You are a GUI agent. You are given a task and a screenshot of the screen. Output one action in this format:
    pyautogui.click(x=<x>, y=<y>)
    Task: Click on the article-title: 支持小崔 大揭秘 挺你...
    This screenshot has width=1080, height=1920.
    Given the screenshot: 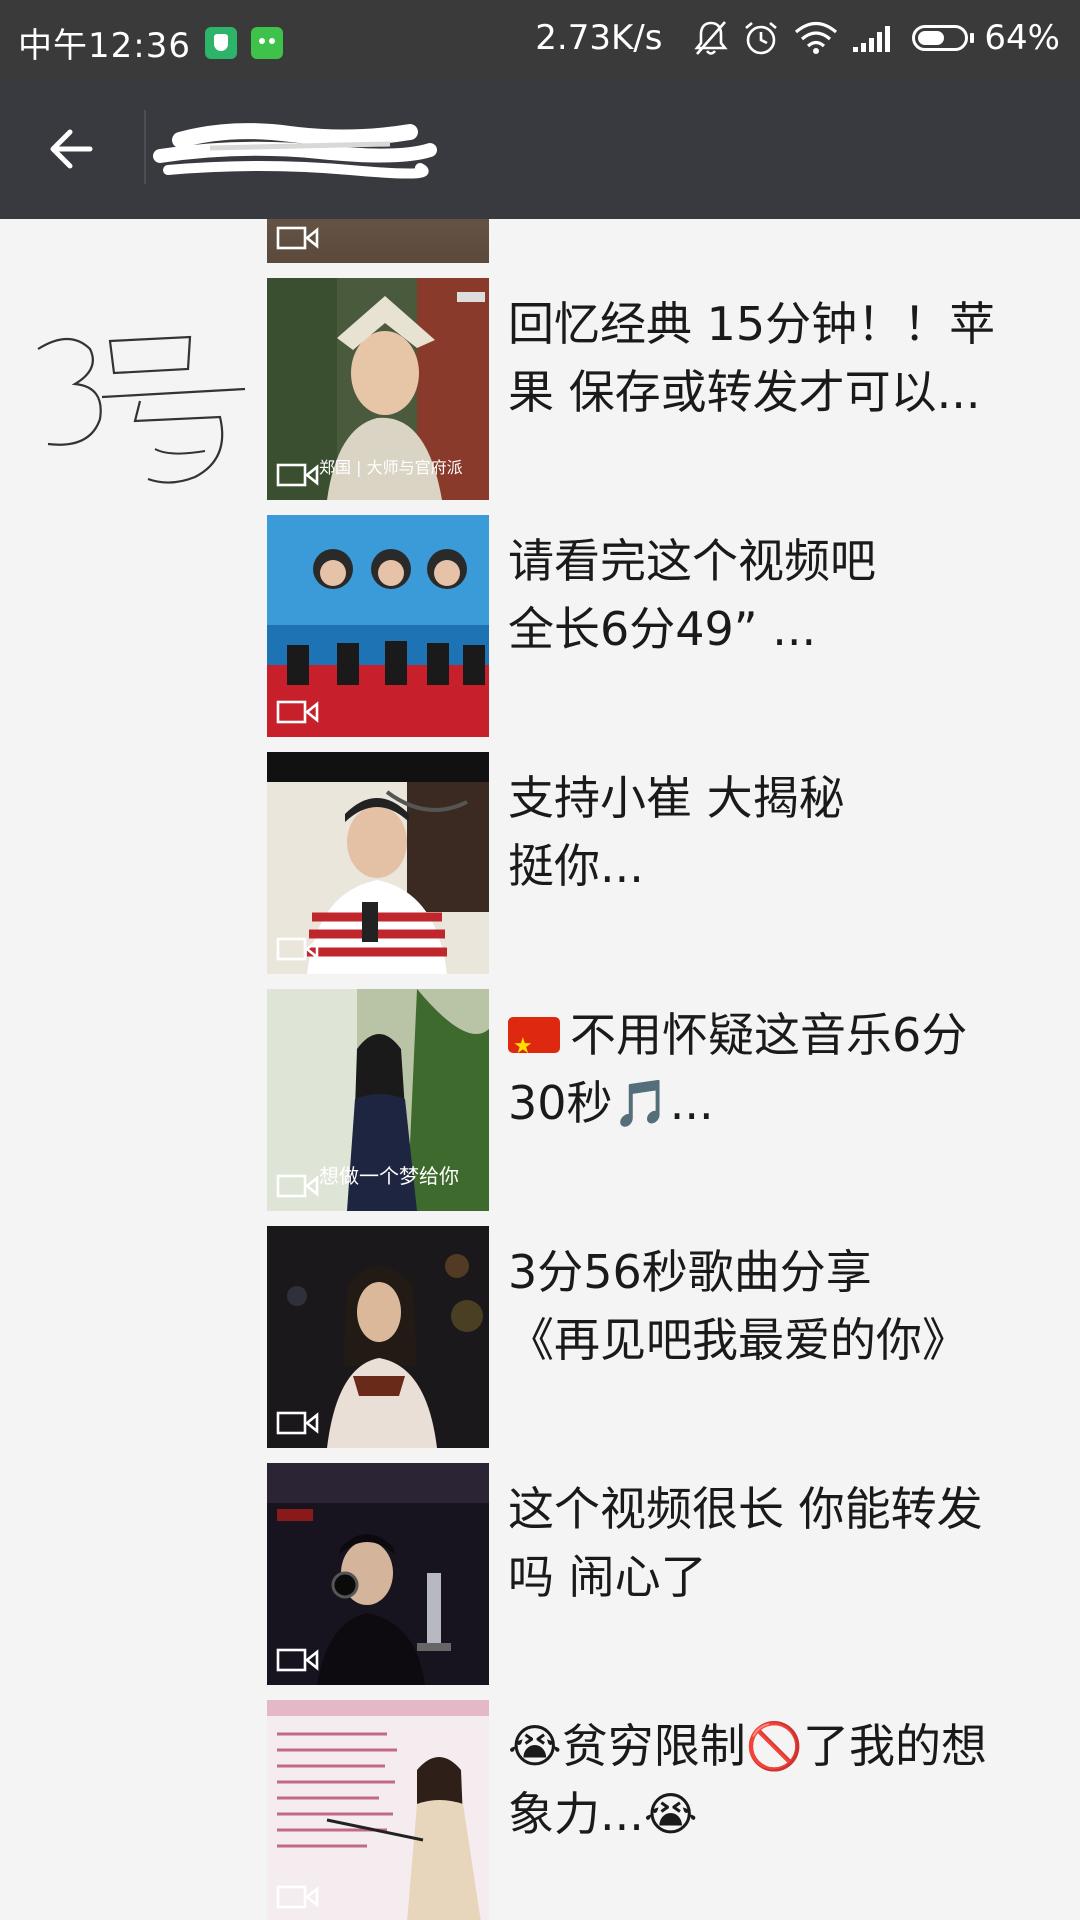 What is the action you would take?
    pyautogui.click(x=676, y=832)
    